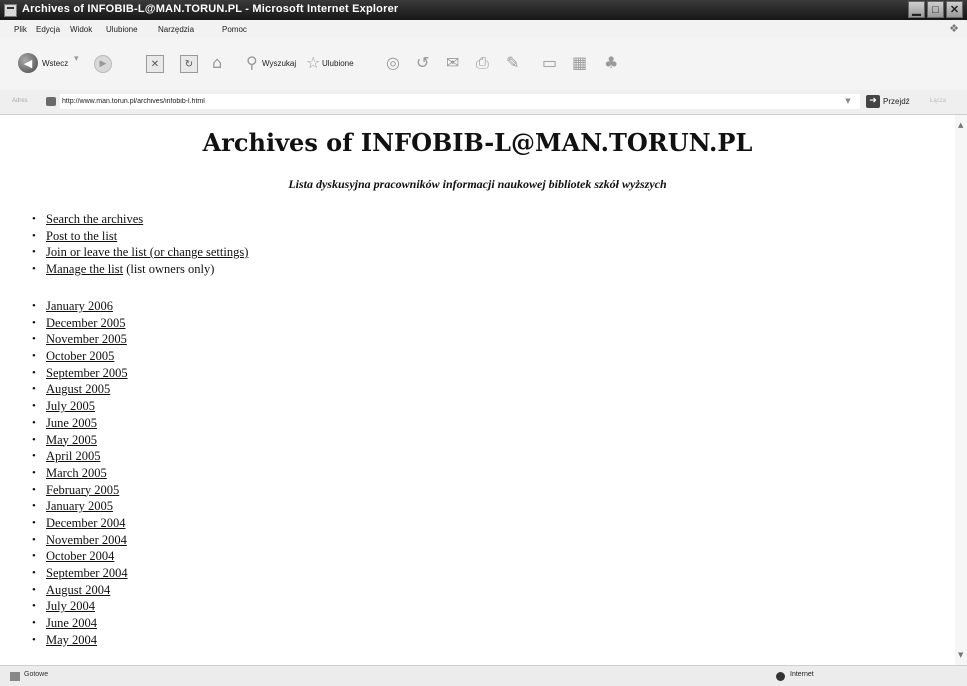 The image size is (967, 686). I want to click on edit-icon: ✎, so click(512, 62).